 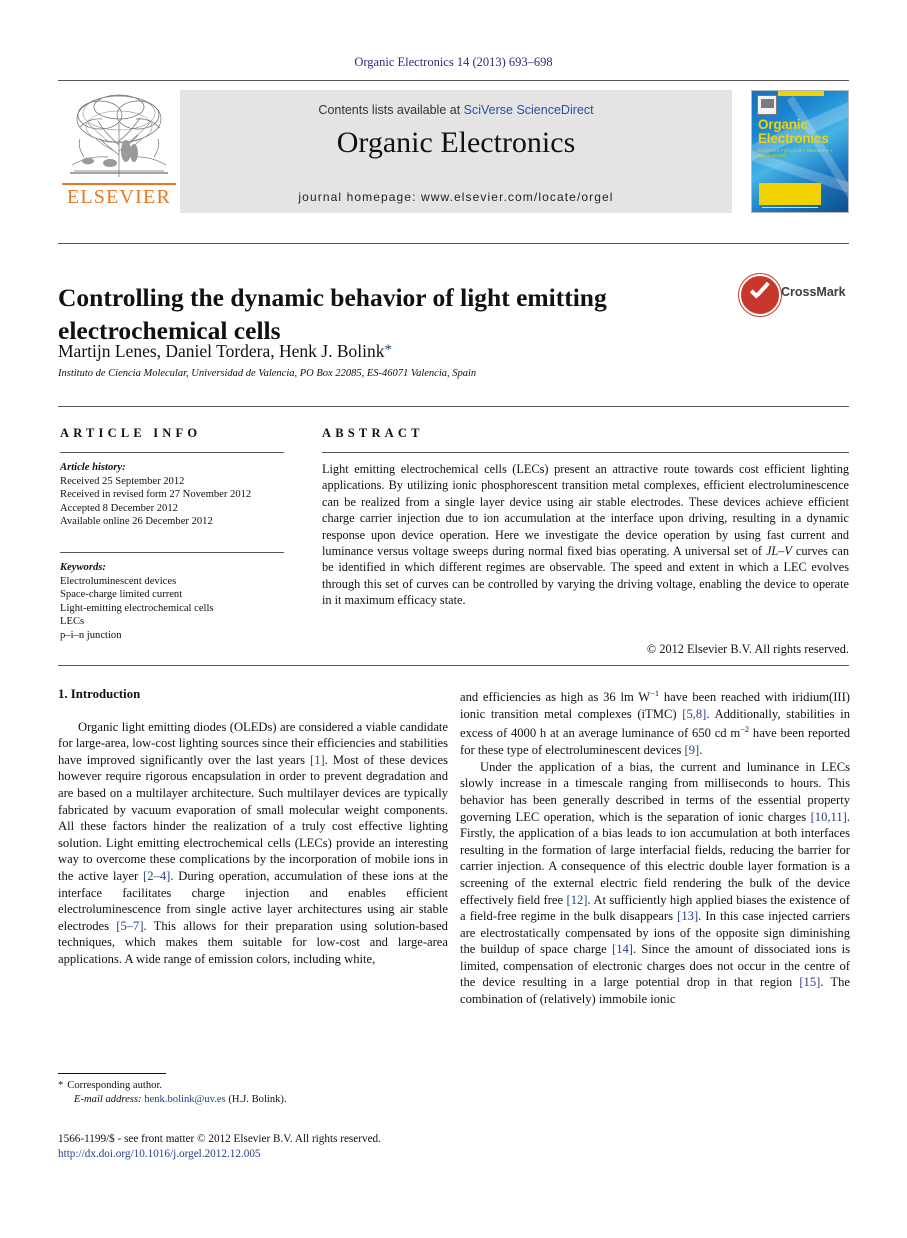 I want to click on corresponding-author-note: * Corresponding author., so click(x=253, y=1086).